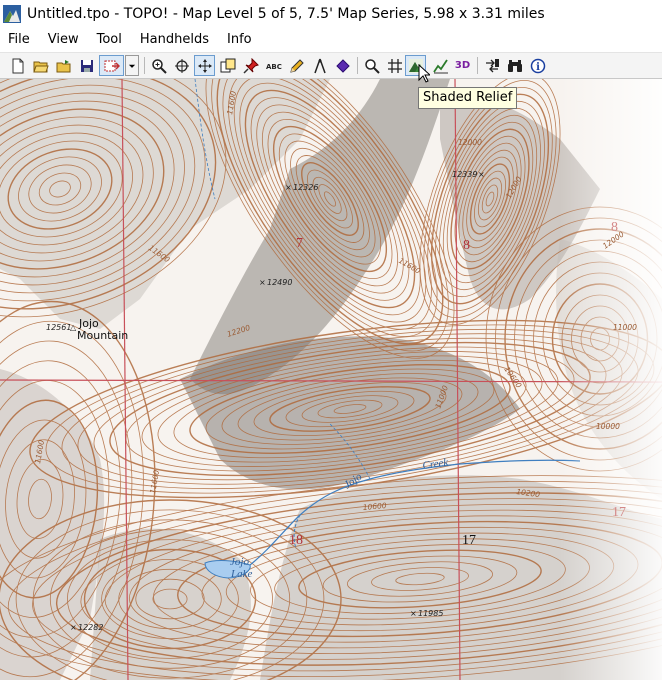 The height and width of the screenshot is (680, 662). I want to click on lake-name-line1: Jojo, so click(239, 562).